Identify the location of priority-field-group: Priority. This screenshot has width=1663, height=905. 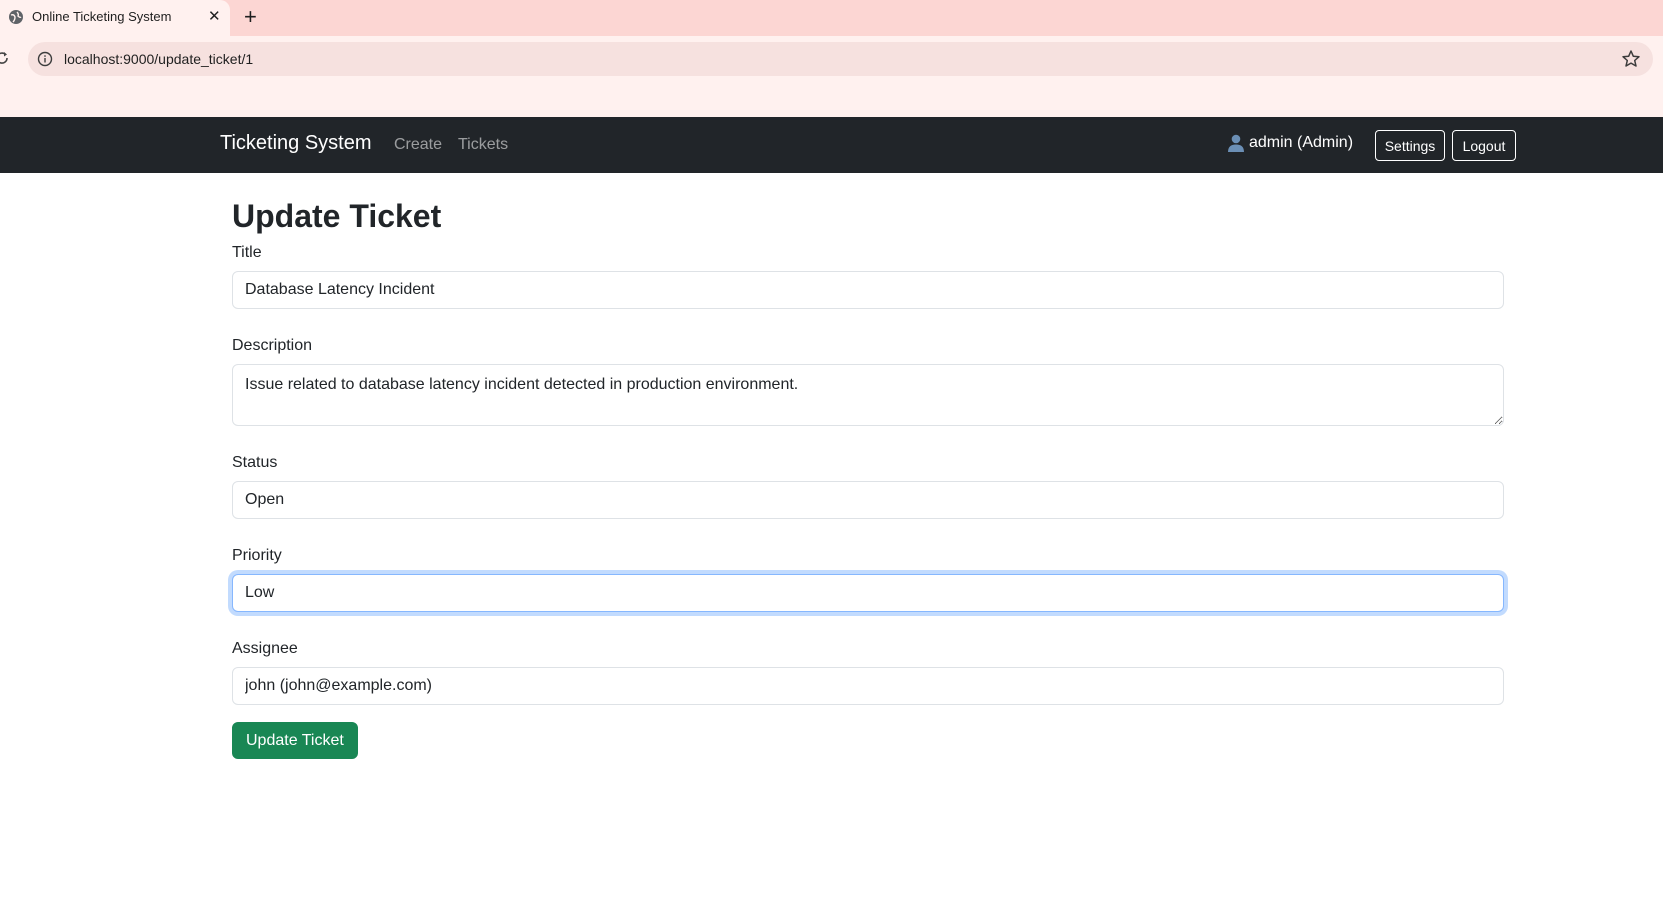
(868, 579).